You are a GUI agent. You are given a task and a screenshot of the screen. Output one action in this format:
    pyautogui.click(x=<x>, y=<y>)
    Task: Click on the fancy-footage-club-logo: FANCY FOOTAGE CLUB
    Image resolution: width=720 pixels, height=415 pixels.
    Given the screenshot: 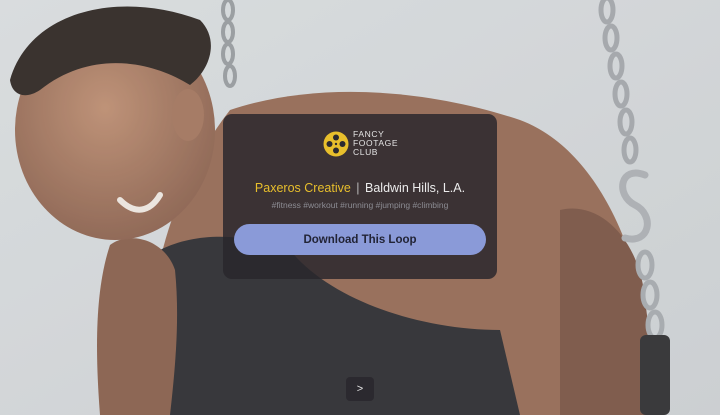 What is the action you would take?
    pyautogui.click(x=360, y=143)
    